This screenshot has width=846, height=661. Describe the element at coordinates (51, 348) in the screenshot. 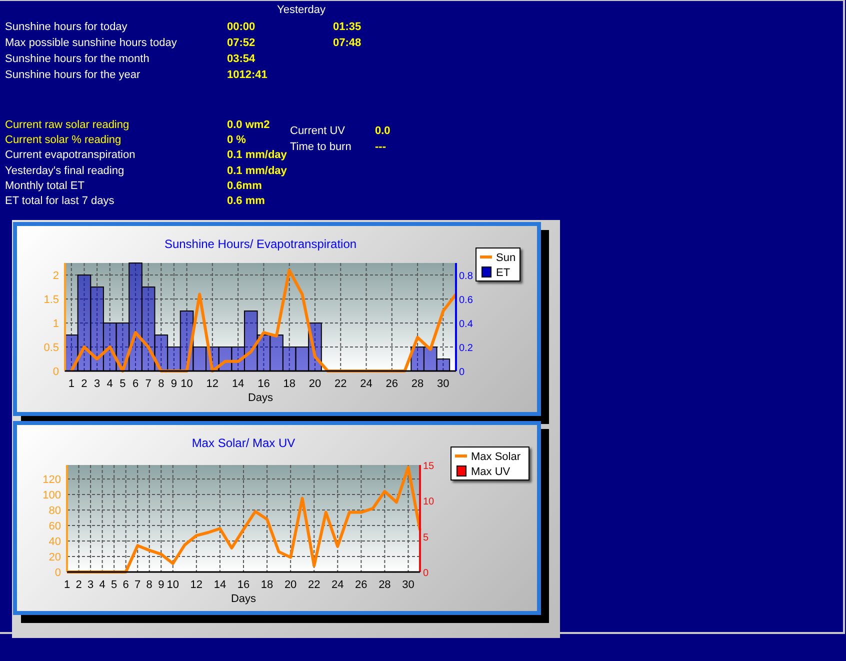

I see `y-tick-label: 0.5` at that location.